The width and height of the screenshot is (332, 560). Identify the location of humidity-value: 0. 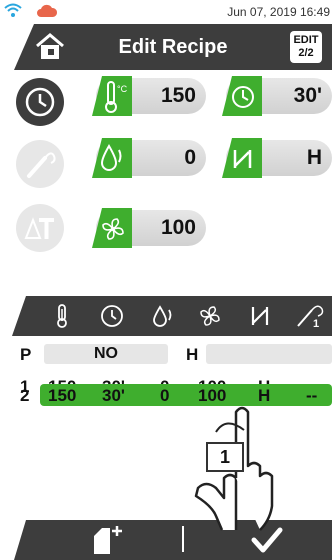
(190, 157).